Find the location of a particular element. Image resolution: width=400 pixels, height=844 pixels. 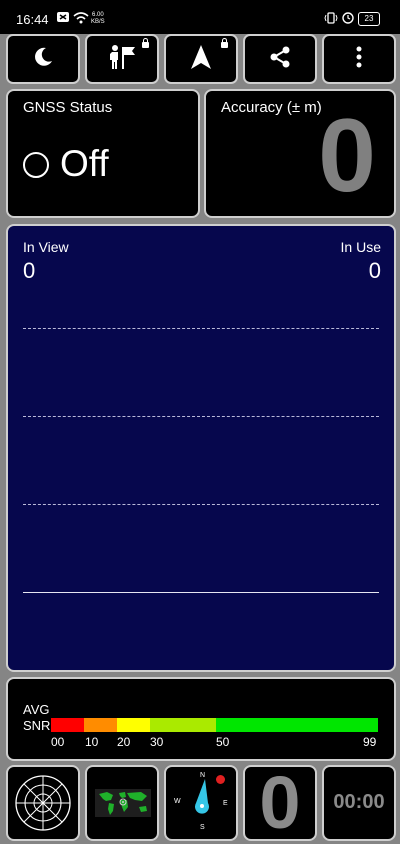

in-use-value: 0 is located at coordinates (374, 270).